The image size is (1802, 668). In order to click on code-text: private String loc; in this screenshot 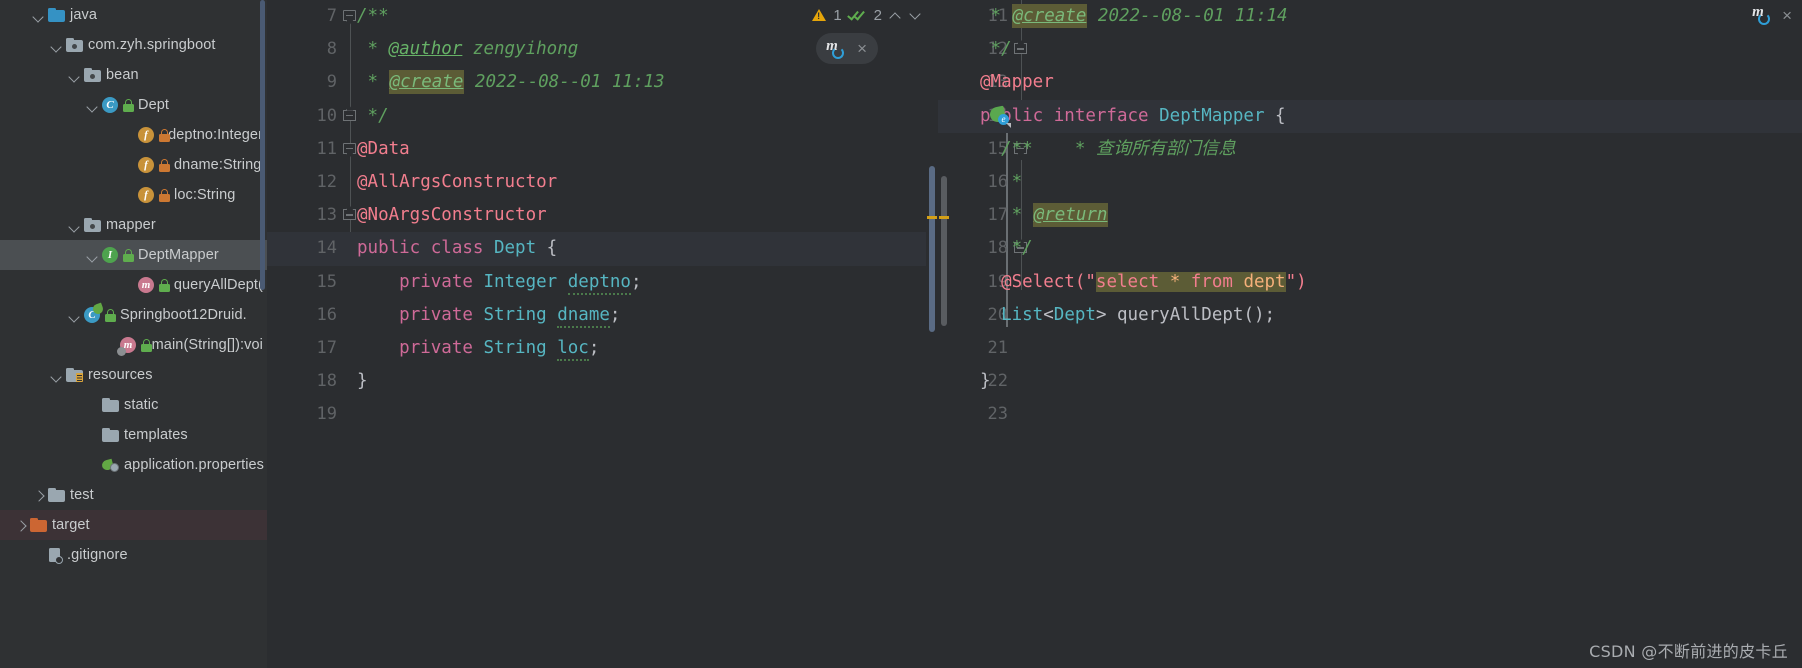, I will do `click(478, 348)`.